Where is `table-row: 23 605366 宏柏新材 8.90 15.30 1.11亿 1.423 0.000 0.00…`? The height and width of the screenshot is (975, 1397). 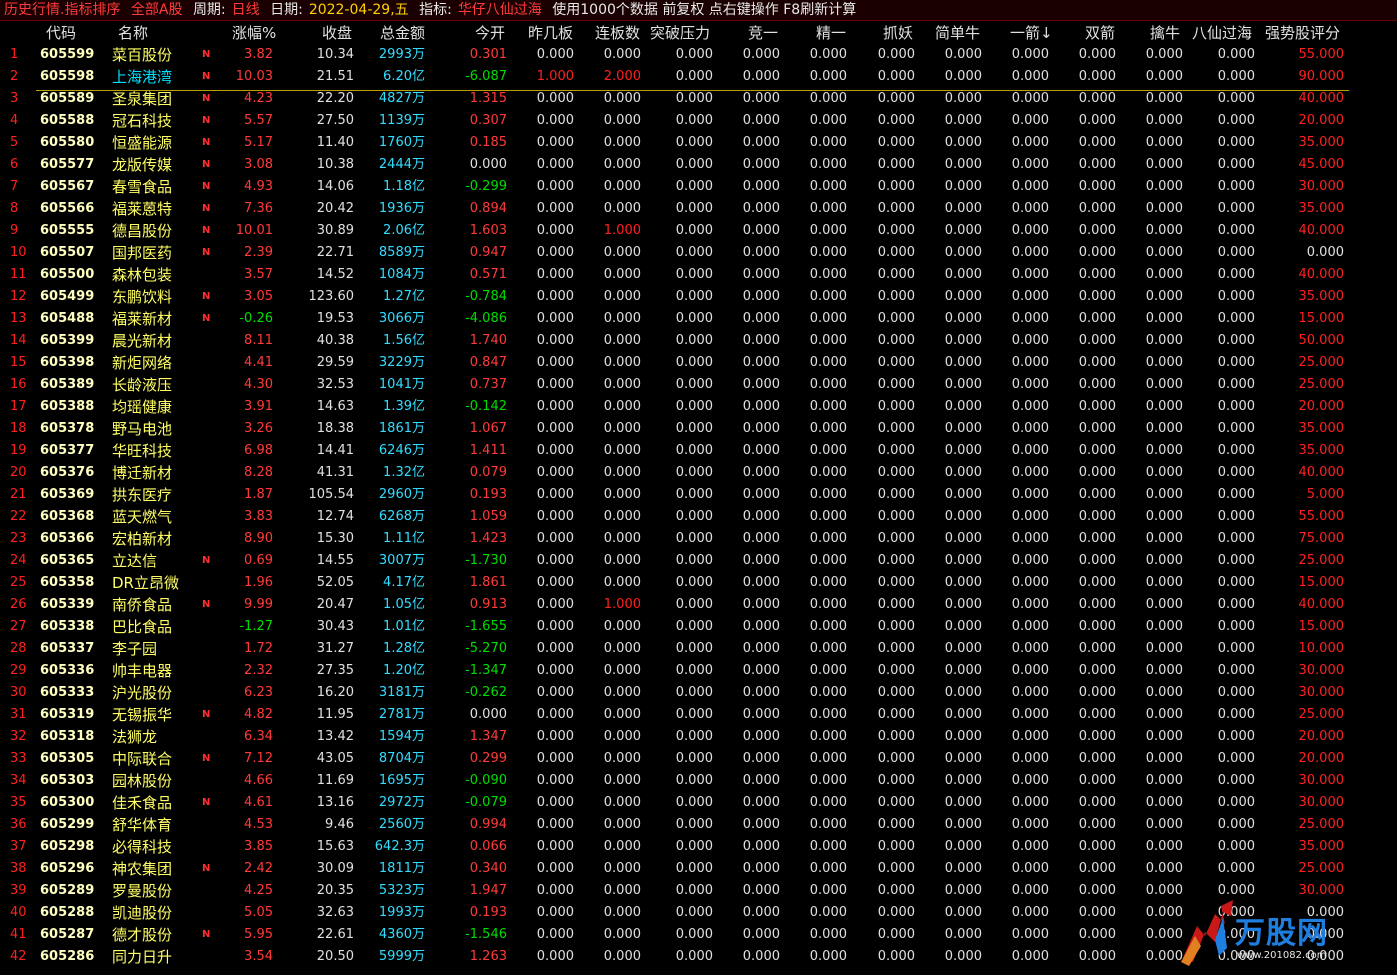
table-row: 23 605366 宏柏新材 8.90 15.30 1.11亿 1.423 0.000 0.00… is located at coordinates (698, 539).